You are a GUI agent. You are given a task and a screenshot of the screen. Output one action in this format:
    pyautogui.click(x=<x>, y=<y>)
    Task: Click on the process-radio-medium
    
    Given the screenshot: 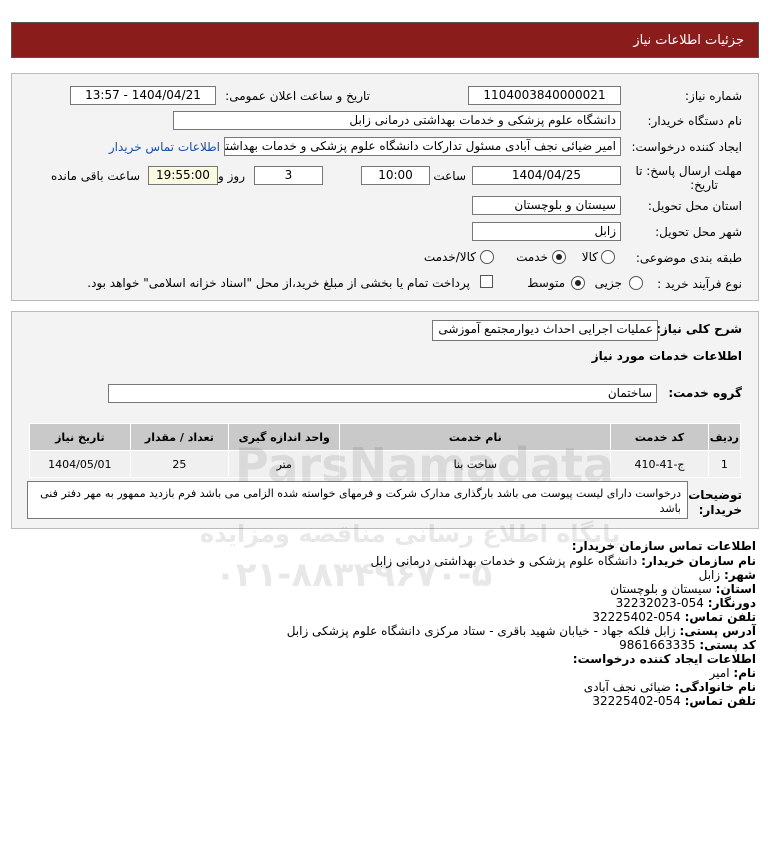 What is the action you would take?
    pyautogui.click(x=578, y=283)
    